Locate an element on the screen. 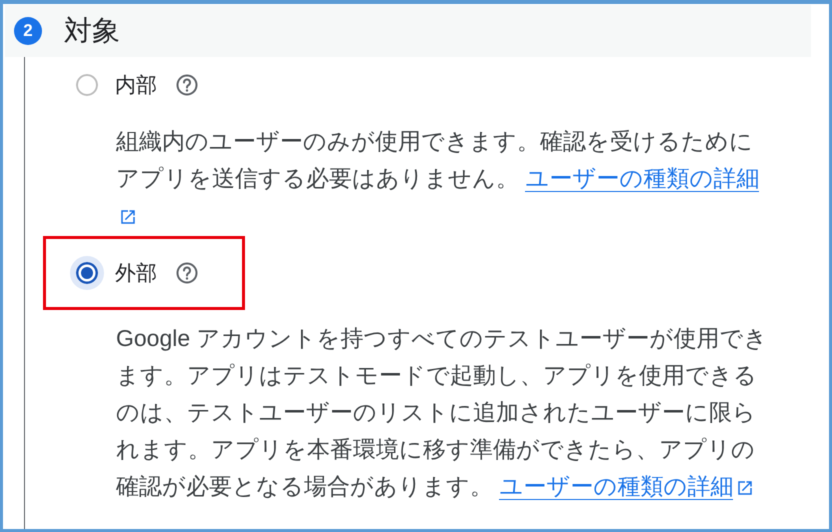 The height and width of the screenshot is (532, 832). option-label: 内部 is located at coordinates (136, 86).